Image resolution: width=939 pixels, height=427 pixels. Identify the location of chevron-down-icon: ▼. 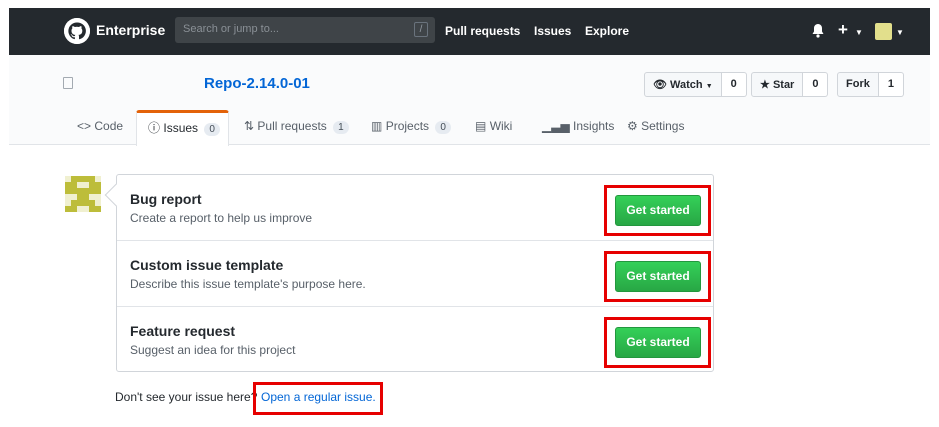
(709, 86).